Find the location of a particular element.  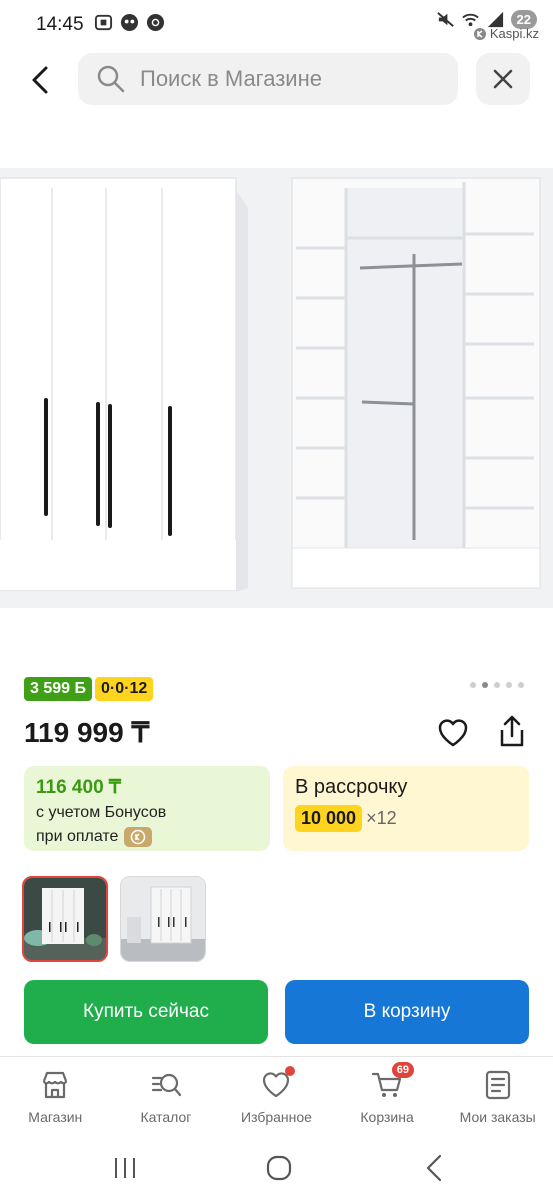

alien-icon is located at coordinates (129, 22).